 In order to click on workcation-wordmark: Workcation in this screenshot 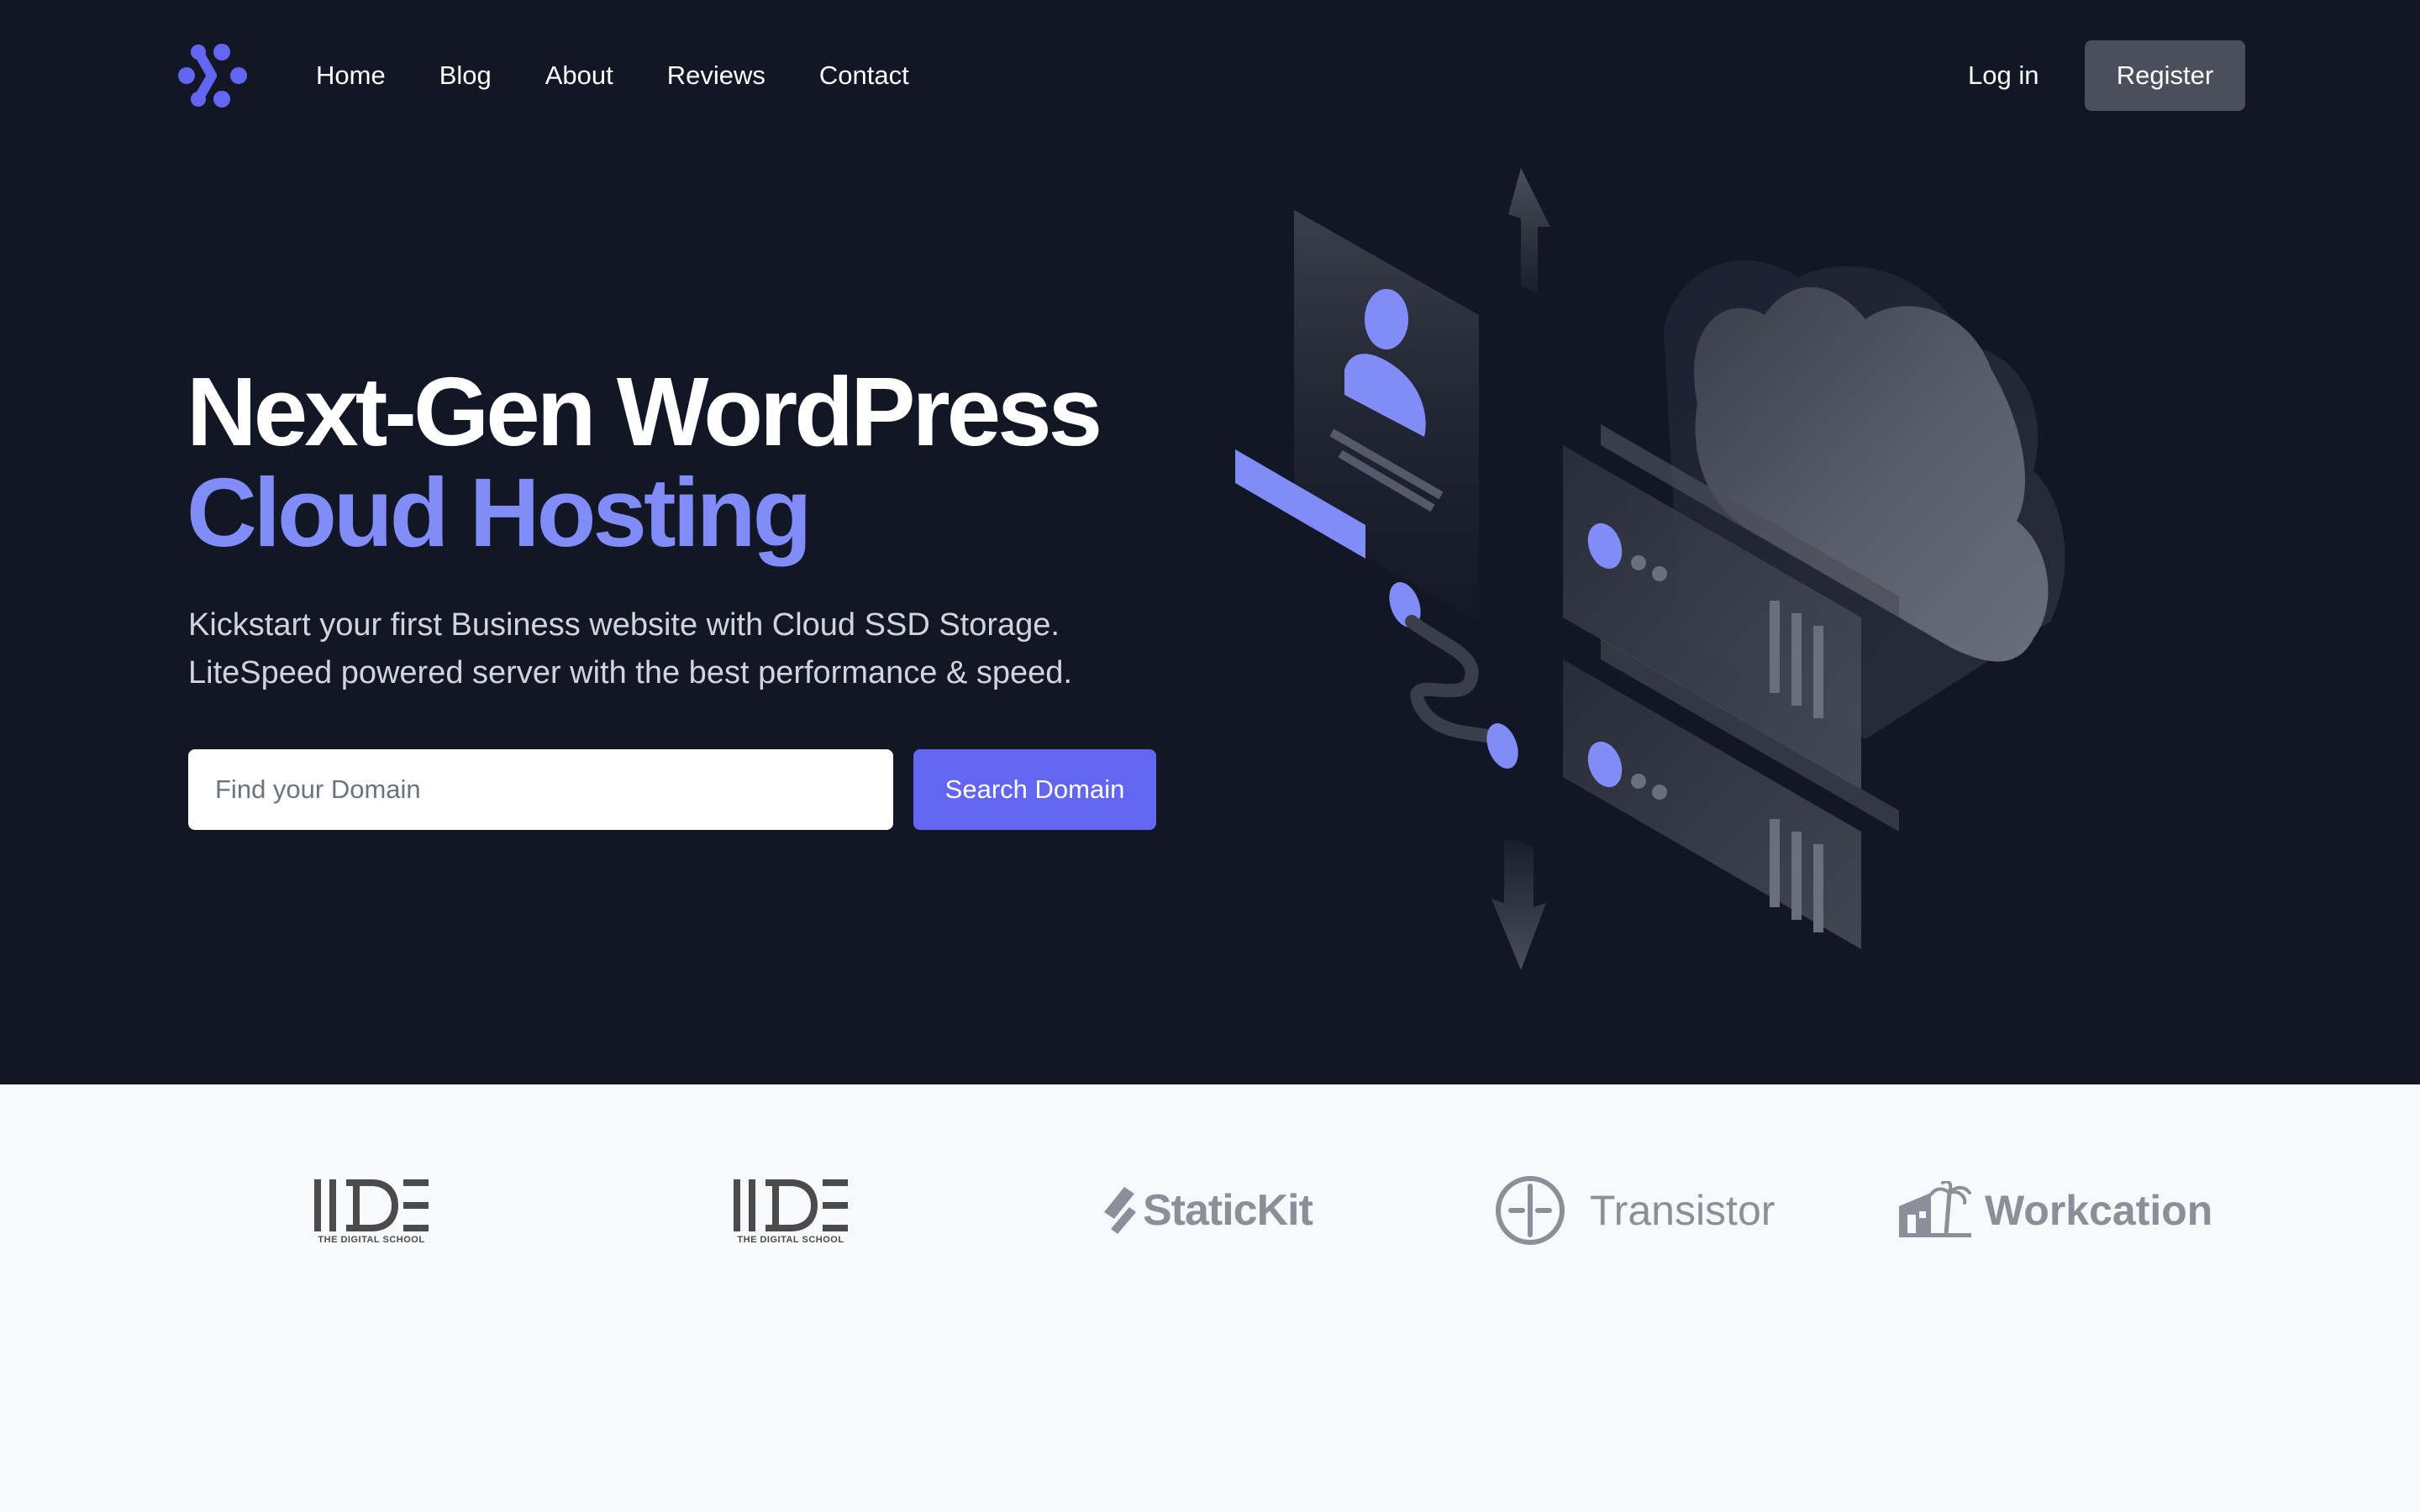, I will do `click(2099, 1210)`.